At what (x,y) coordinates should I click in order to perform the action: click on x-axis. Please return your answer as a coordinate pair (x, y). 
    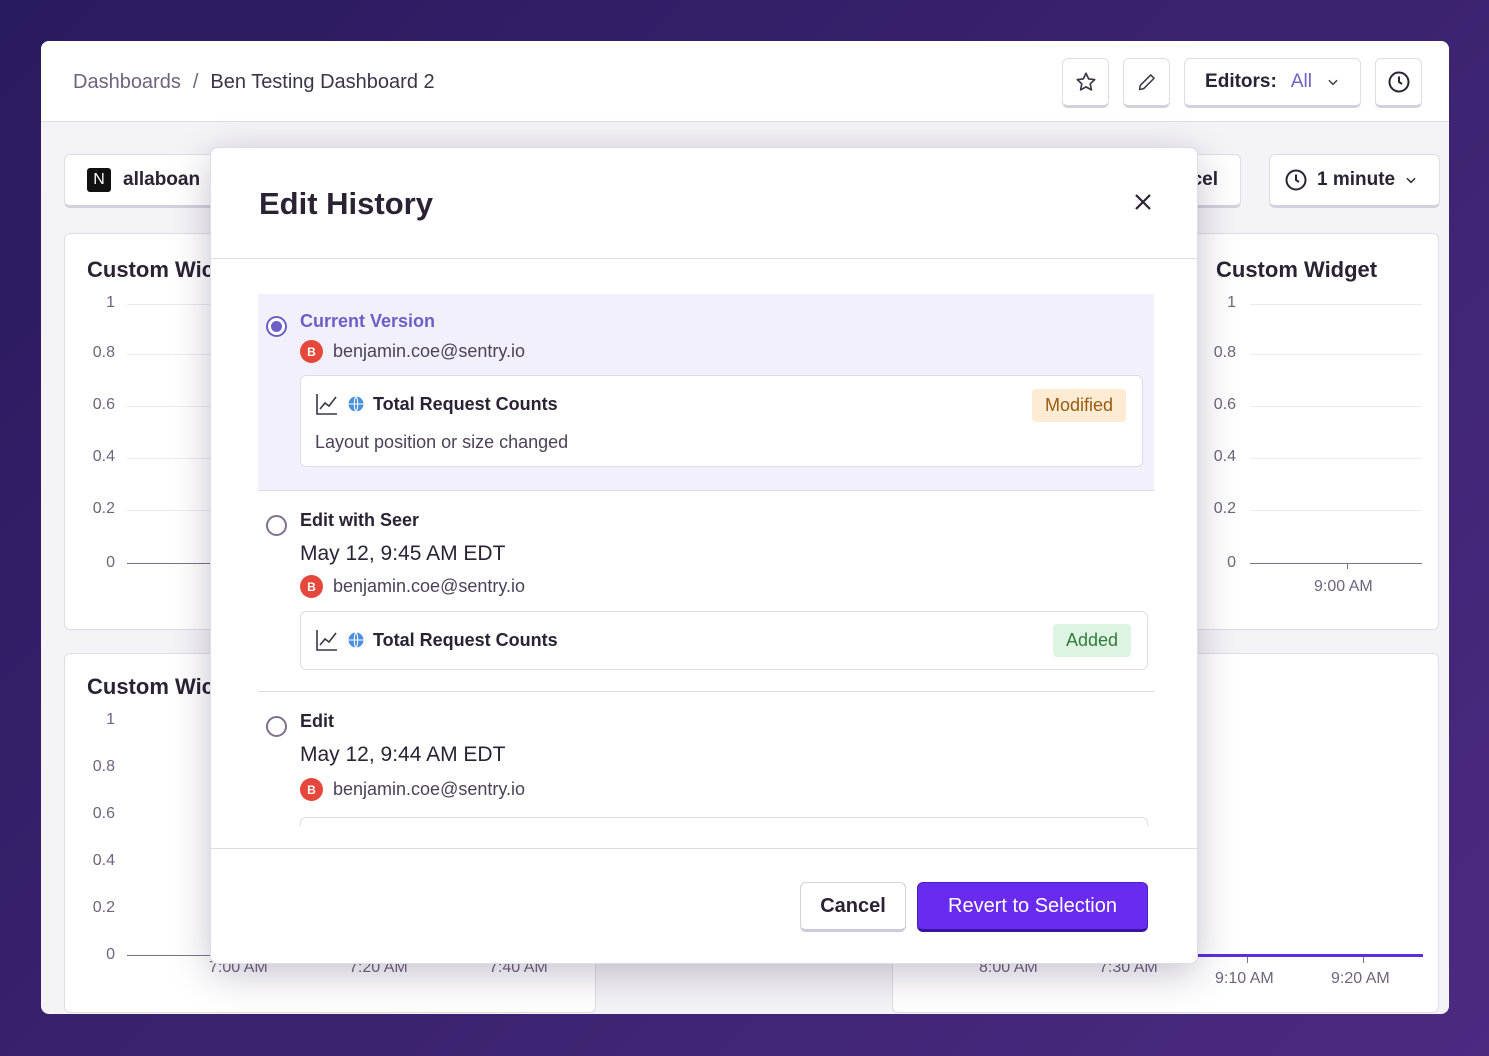
    Looking at the image, I should click on (1336, 563).